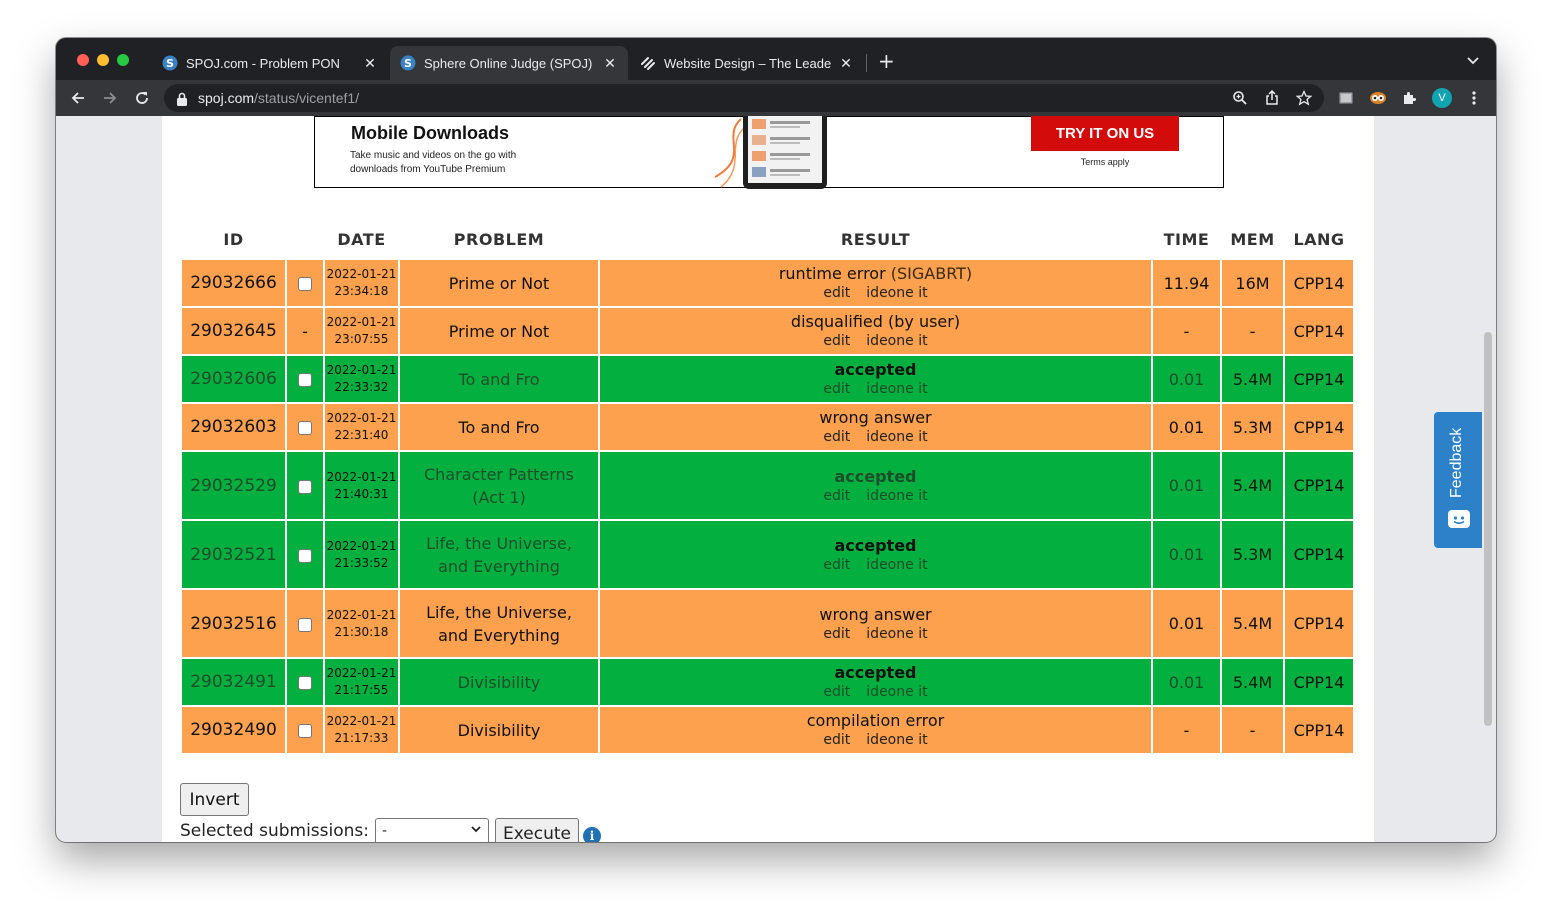  I want to click on col-header-lang: LANG, so click(1319, 239).